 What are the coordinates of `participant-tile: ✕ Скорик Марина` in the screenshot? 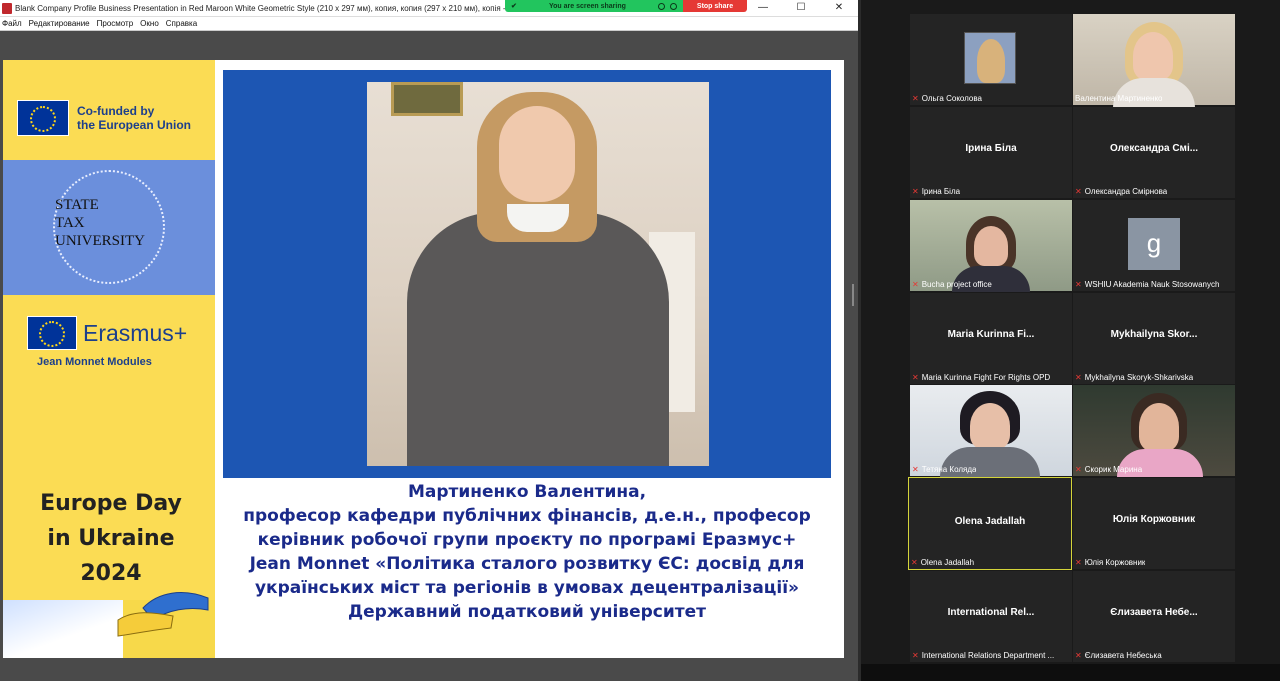 It's located at (1154, 431).